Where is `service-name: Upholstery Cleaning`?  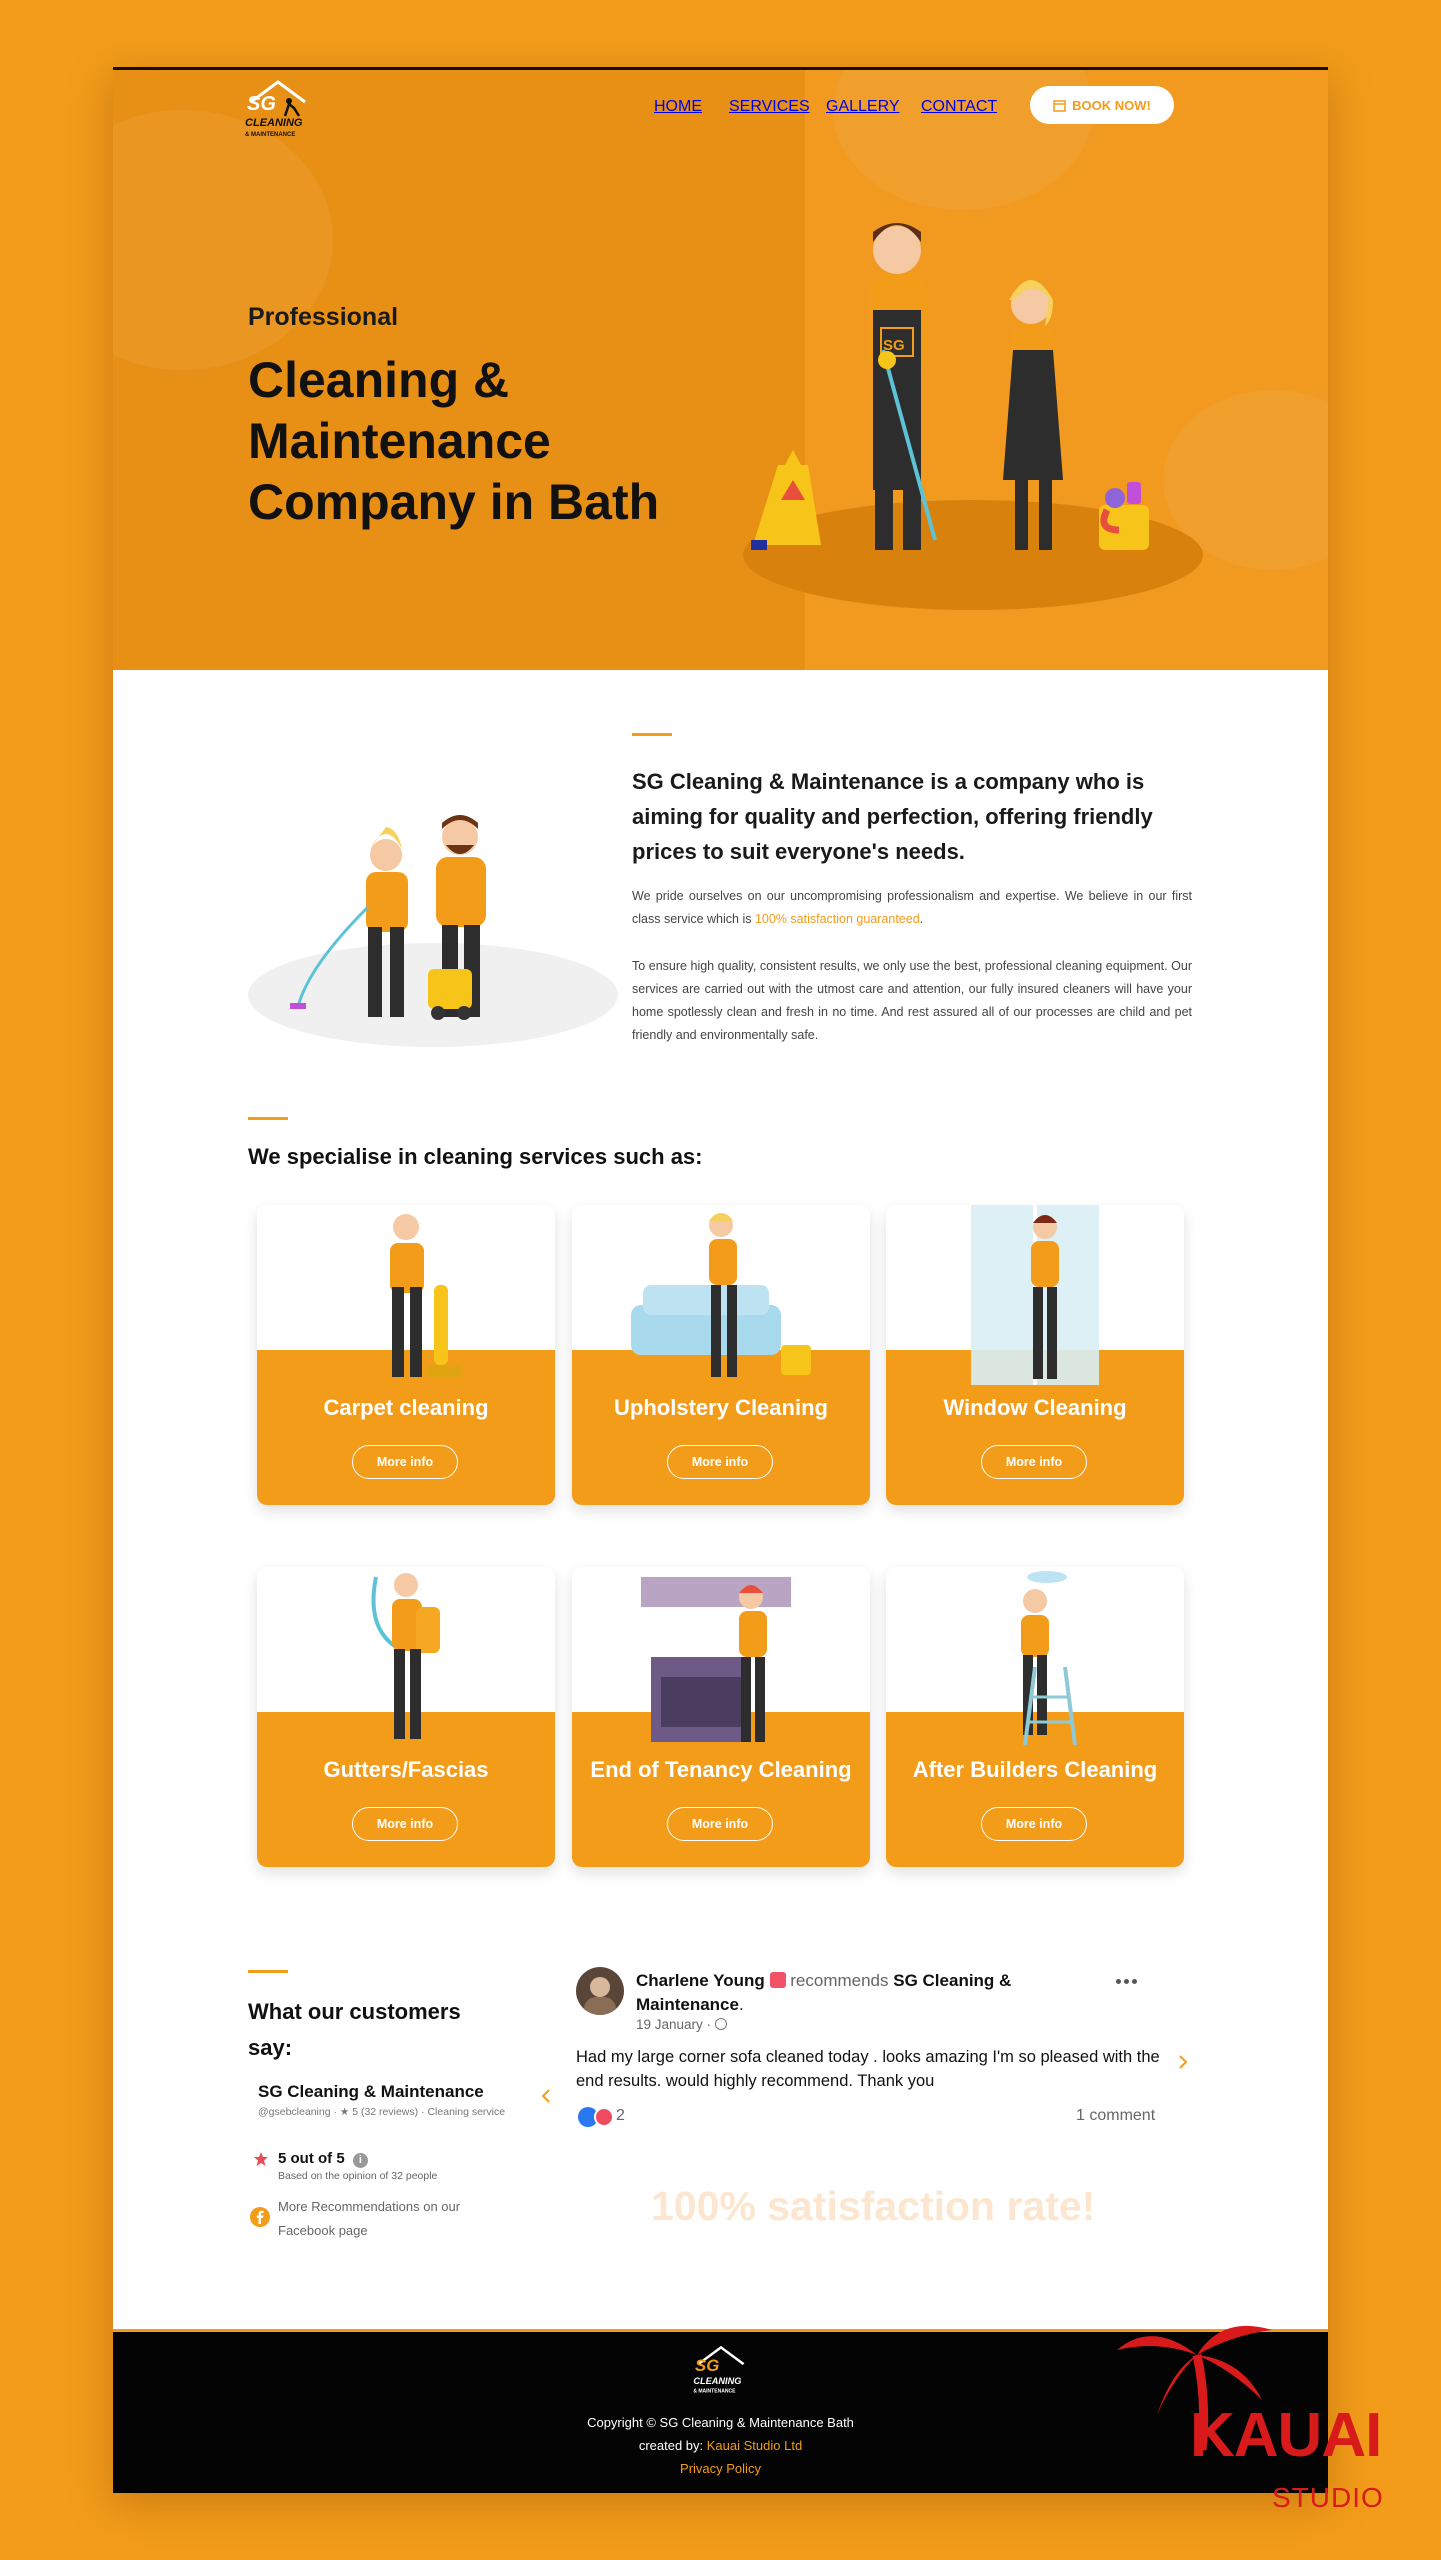
service-name: Upholstery Cleaning is located at coordinates (721, 1407).